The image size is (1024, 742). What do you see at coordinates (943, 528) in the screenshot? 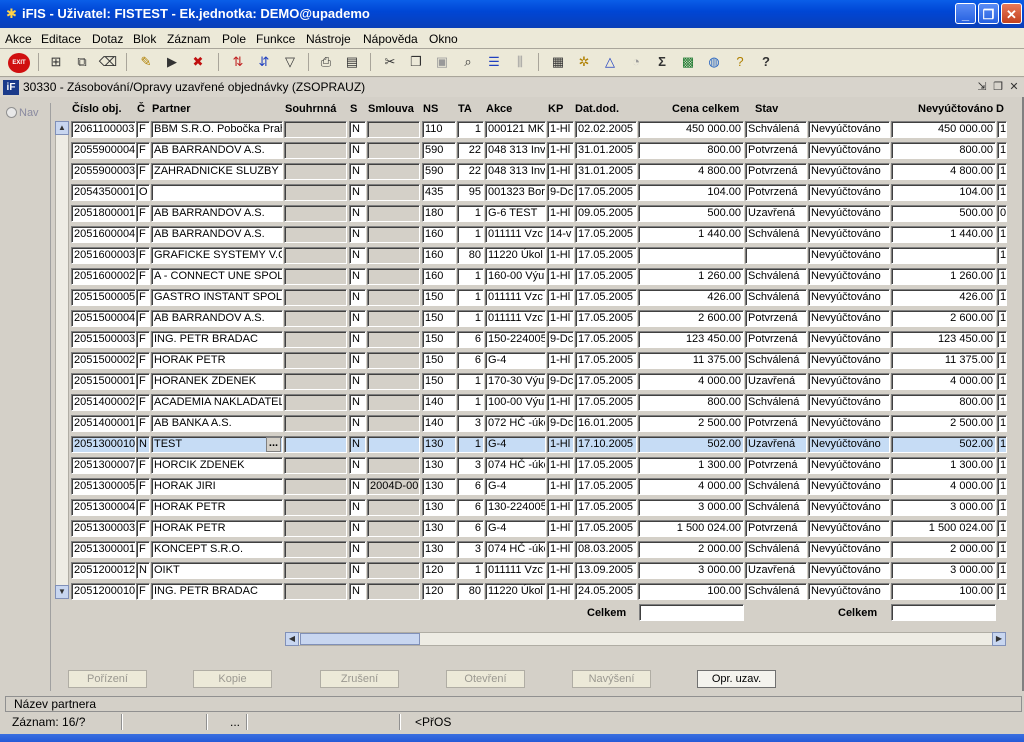
I see `cell-nevyuct: 1 500 024.00` at bounding box center [943, 528].